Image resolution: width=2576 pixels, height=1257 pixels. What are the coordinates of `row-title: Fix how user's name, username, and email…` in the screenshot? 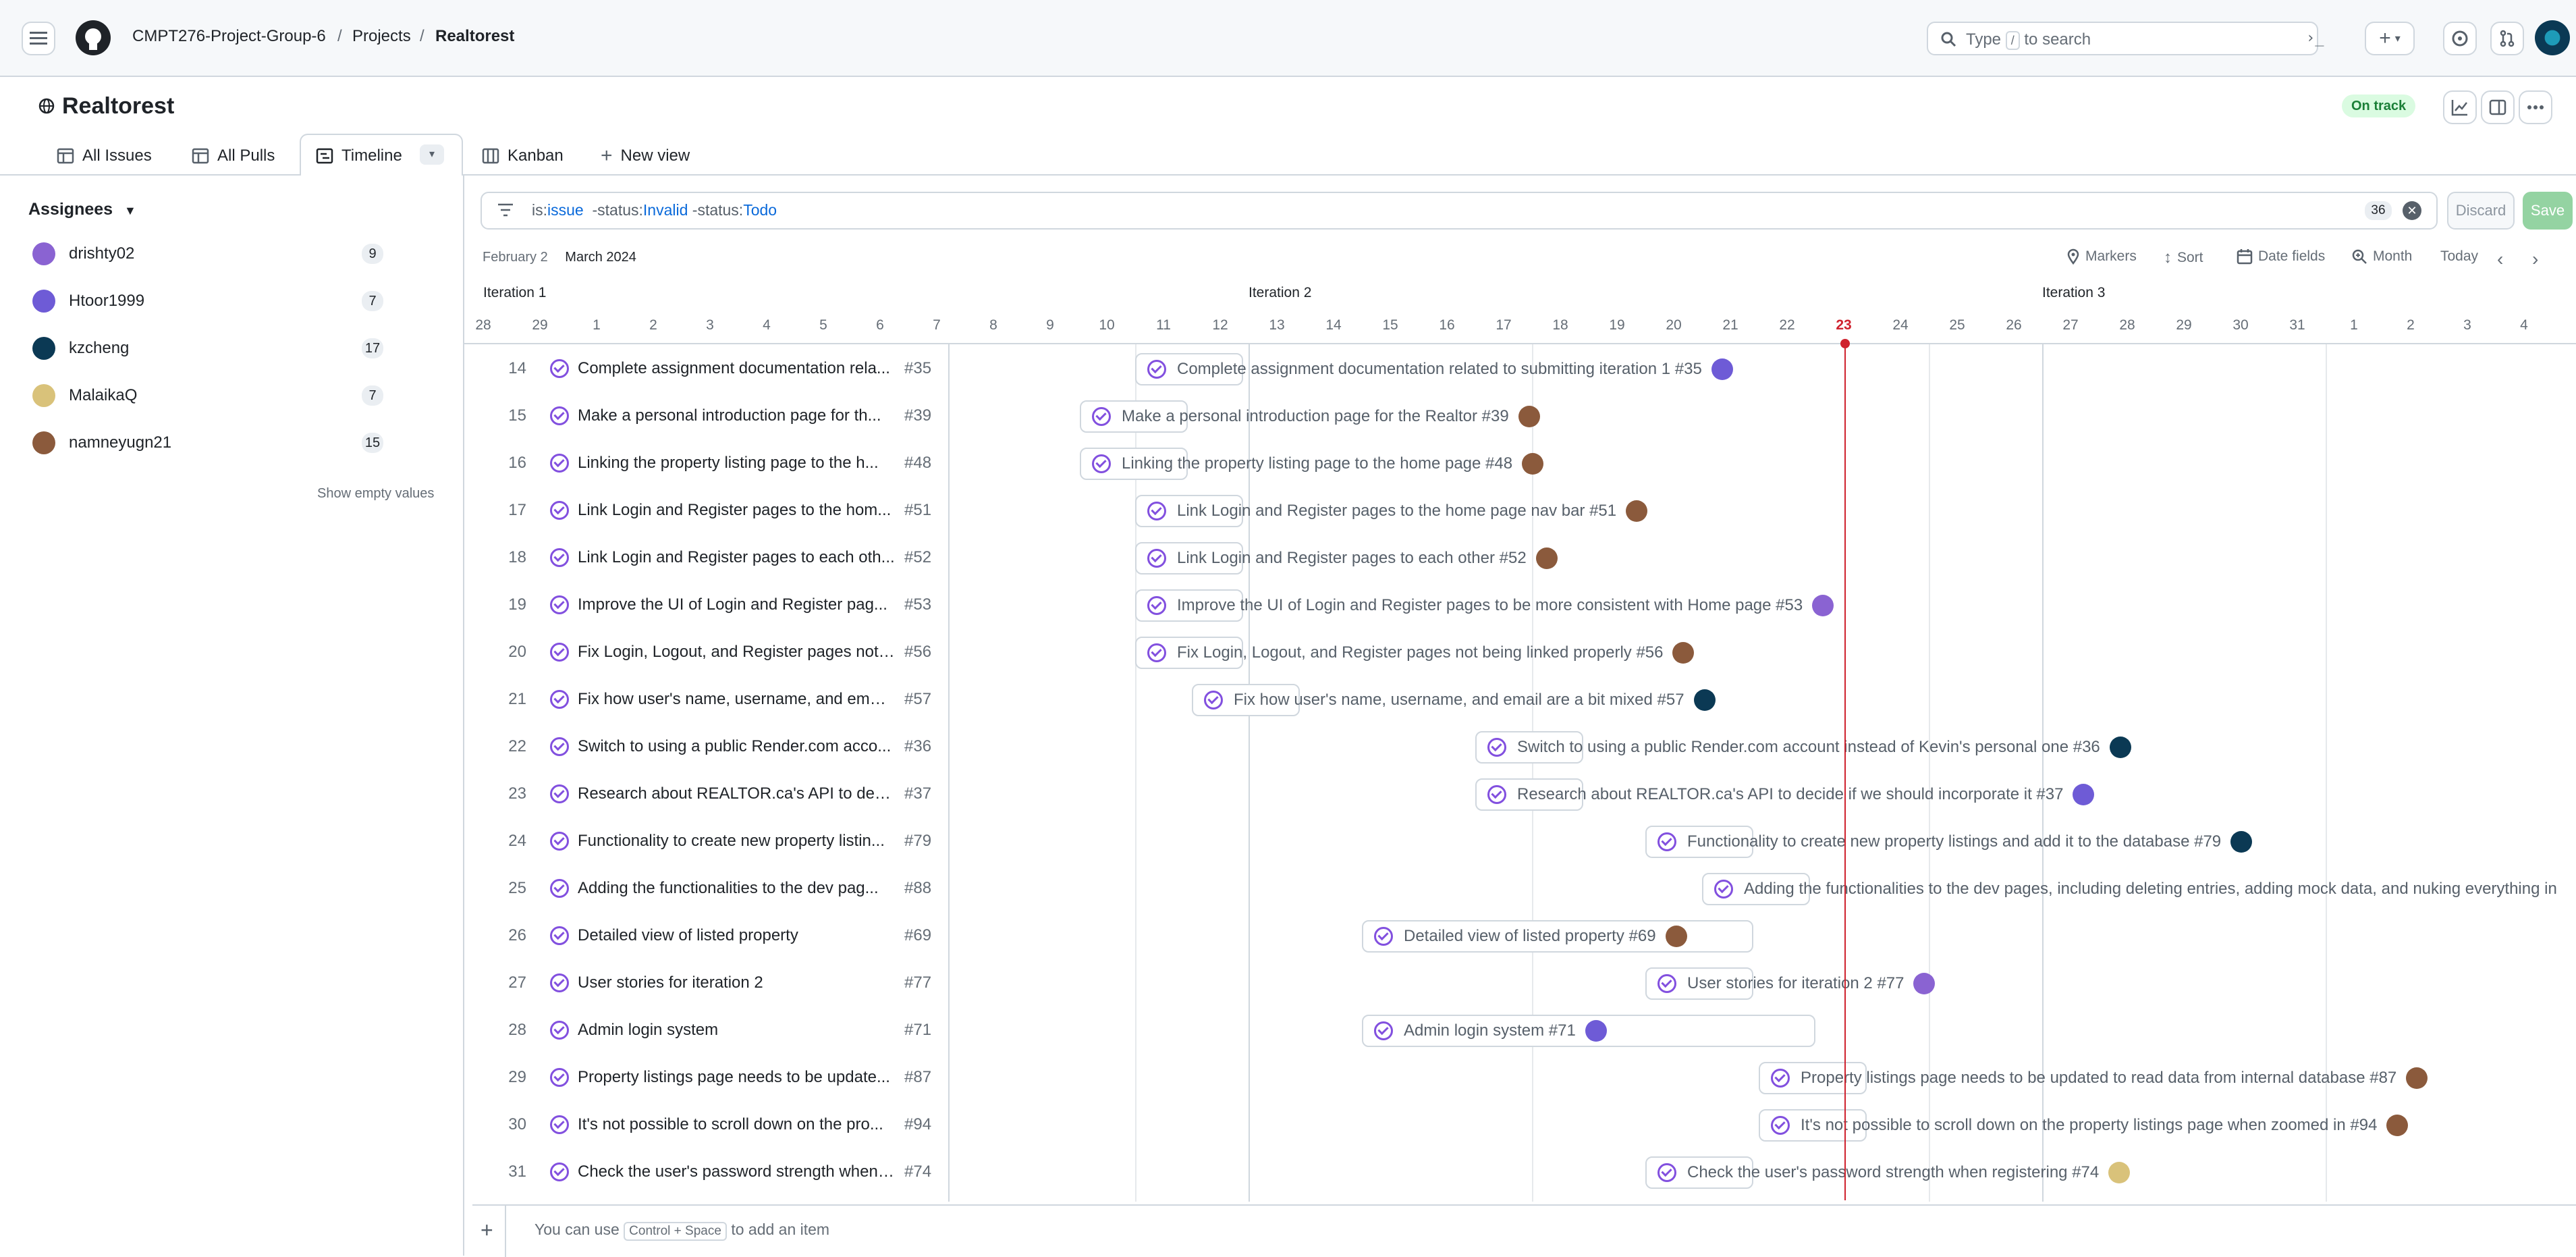 It's located at (736, 699).